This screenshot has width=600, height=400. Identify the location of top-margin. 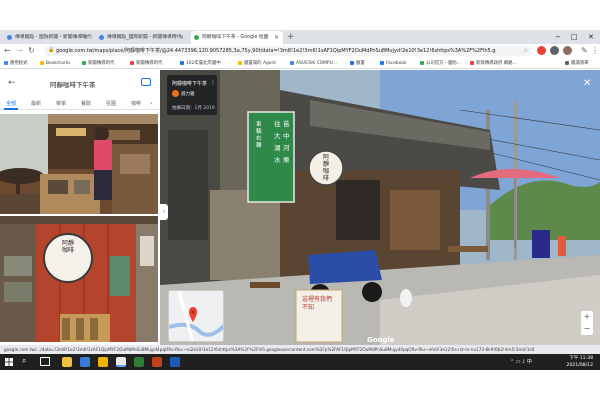
(300, 15).